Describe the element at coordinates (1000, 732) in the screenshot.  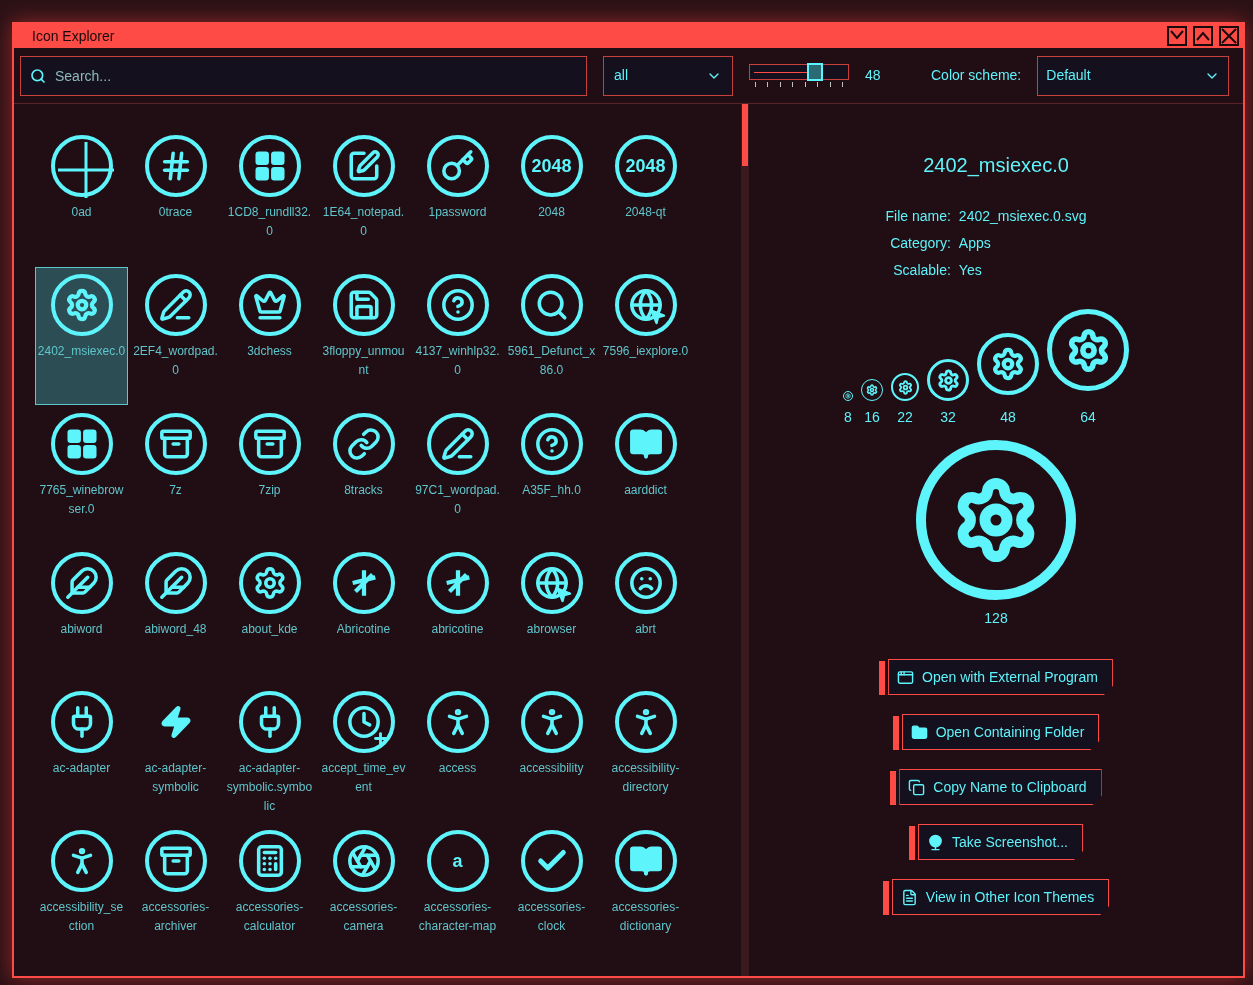
I see `action-button: Open Containing Folder` at that location.